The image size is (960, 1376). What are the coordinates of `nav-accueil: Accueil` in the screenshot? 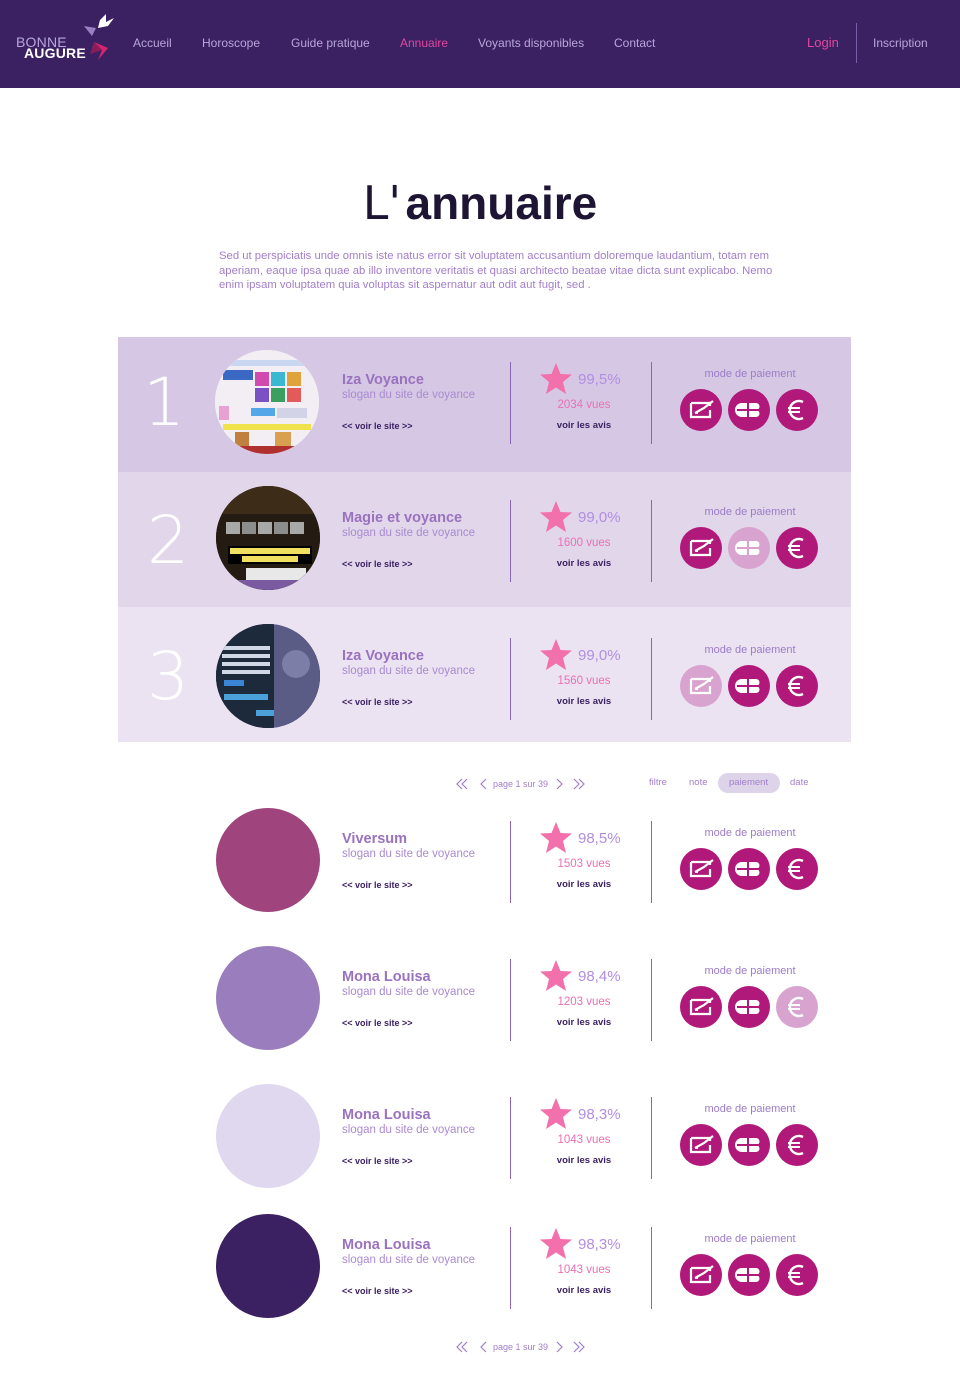 It's located at (152, 43).